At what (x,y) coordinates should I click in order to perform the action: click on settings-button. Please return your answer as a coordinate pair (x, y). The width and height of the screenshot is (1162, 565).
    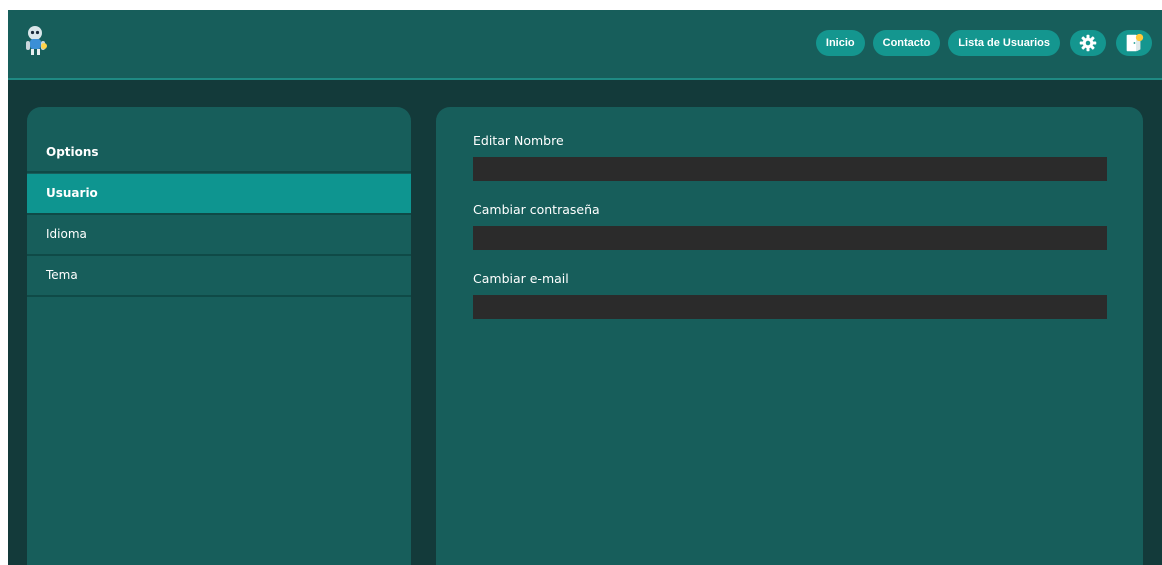
    Looking at the image, I should click on (1088, 43).